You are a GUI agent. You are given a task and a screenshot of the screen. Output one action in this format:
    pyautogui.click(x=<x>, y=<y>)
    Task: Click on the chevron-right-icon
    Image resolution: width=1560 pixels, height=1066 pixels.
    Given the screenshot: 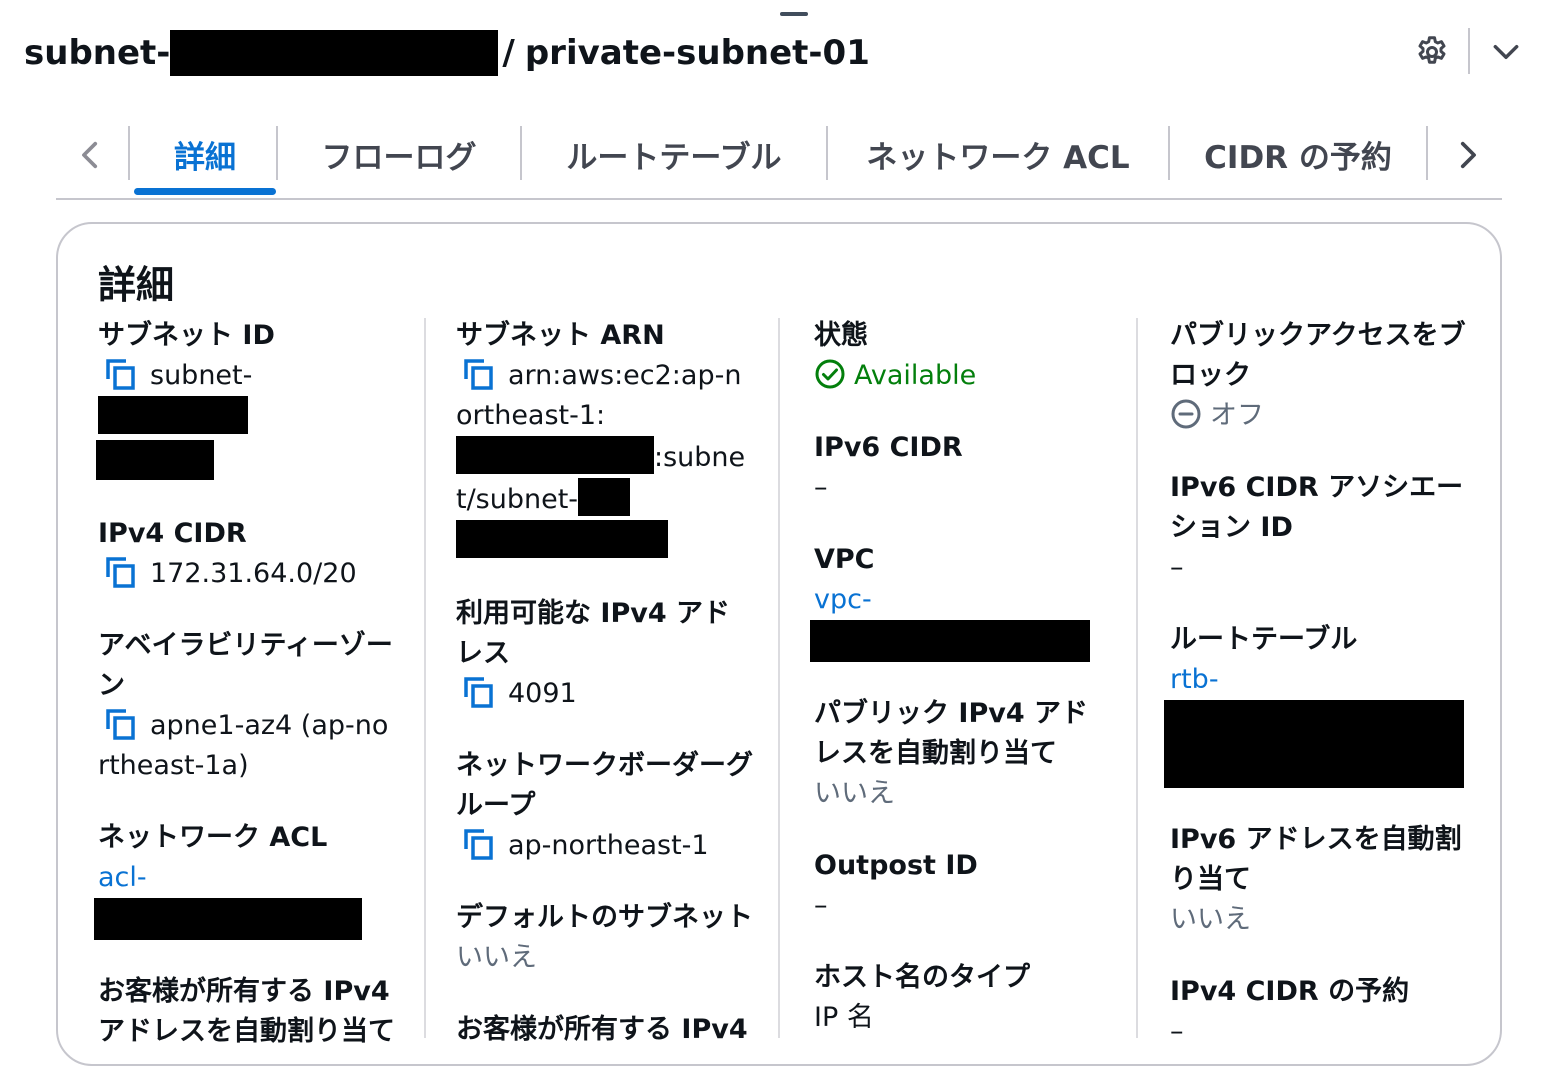 What is the action you would take?
    pyautogui.click(x=1467, y=155)
    